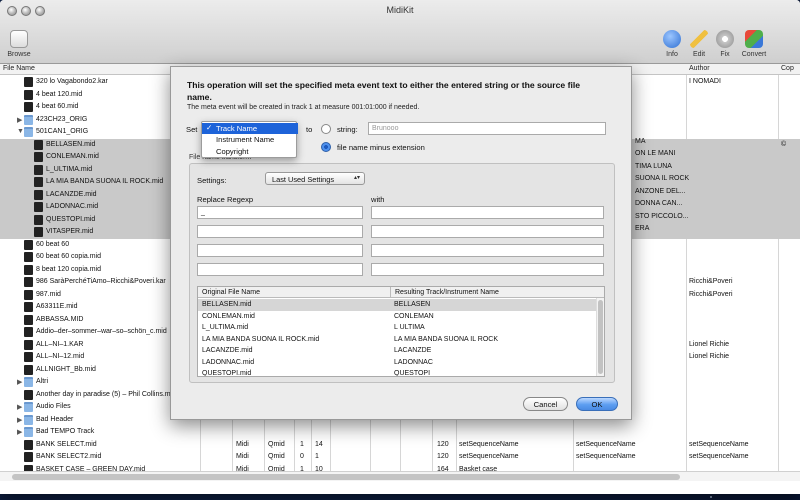  What do you see at coordinates (497, 292) in the screenshot?
I see `resulting-name-header: Resulting Track/Instrument Name` at bounding box center [497, 292].